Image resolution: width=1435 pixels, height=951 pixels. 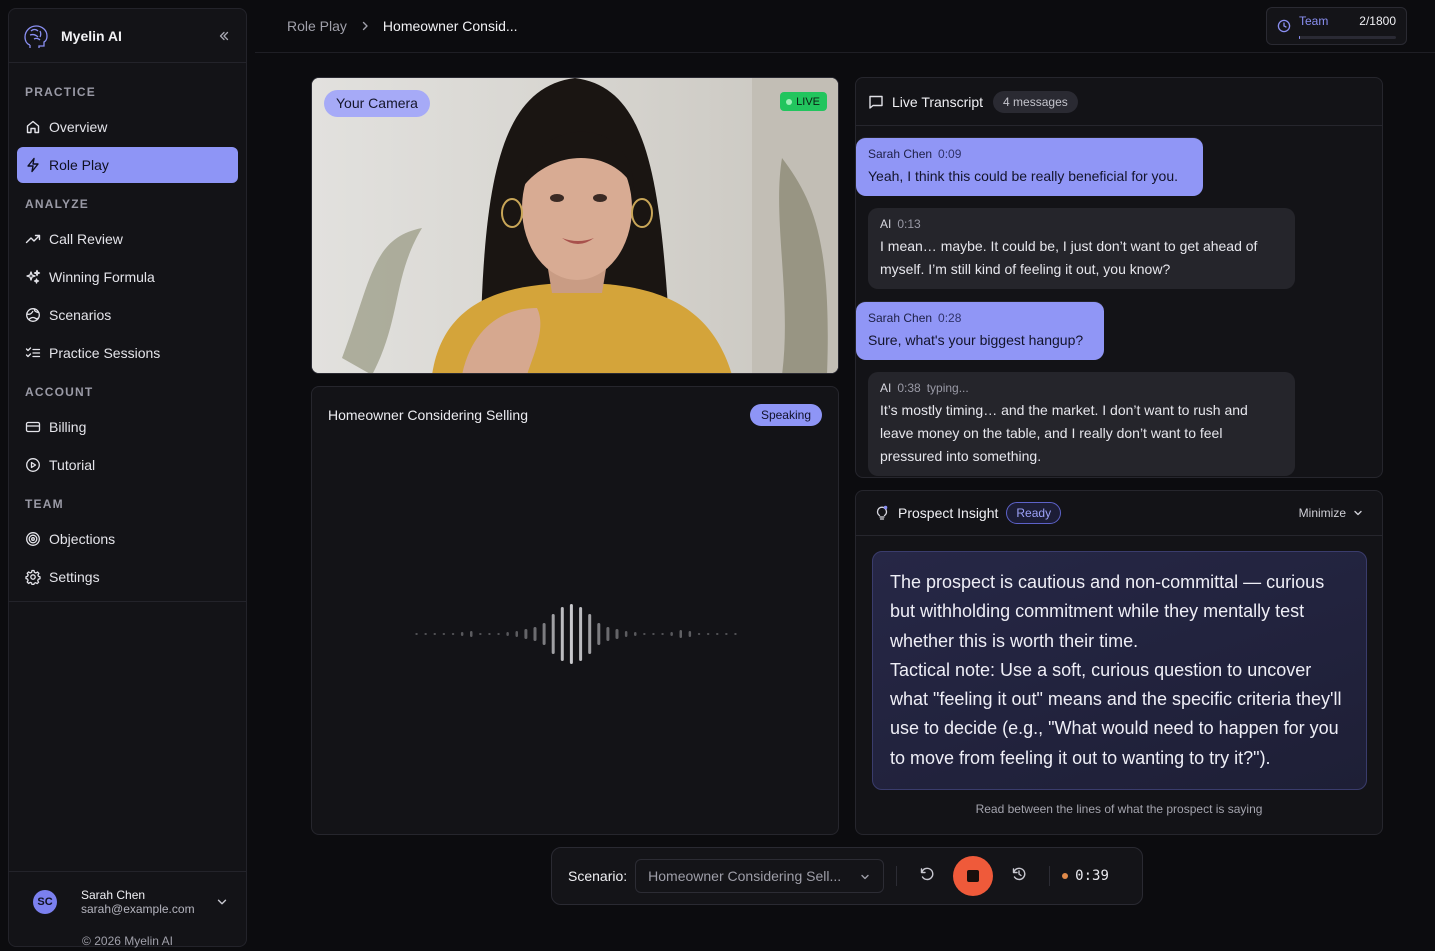 What do you see at coordinates (127, 165) in the screenshot?
I see `sidebar-item-role-play: Role Play` at bounding box center [127, 165].